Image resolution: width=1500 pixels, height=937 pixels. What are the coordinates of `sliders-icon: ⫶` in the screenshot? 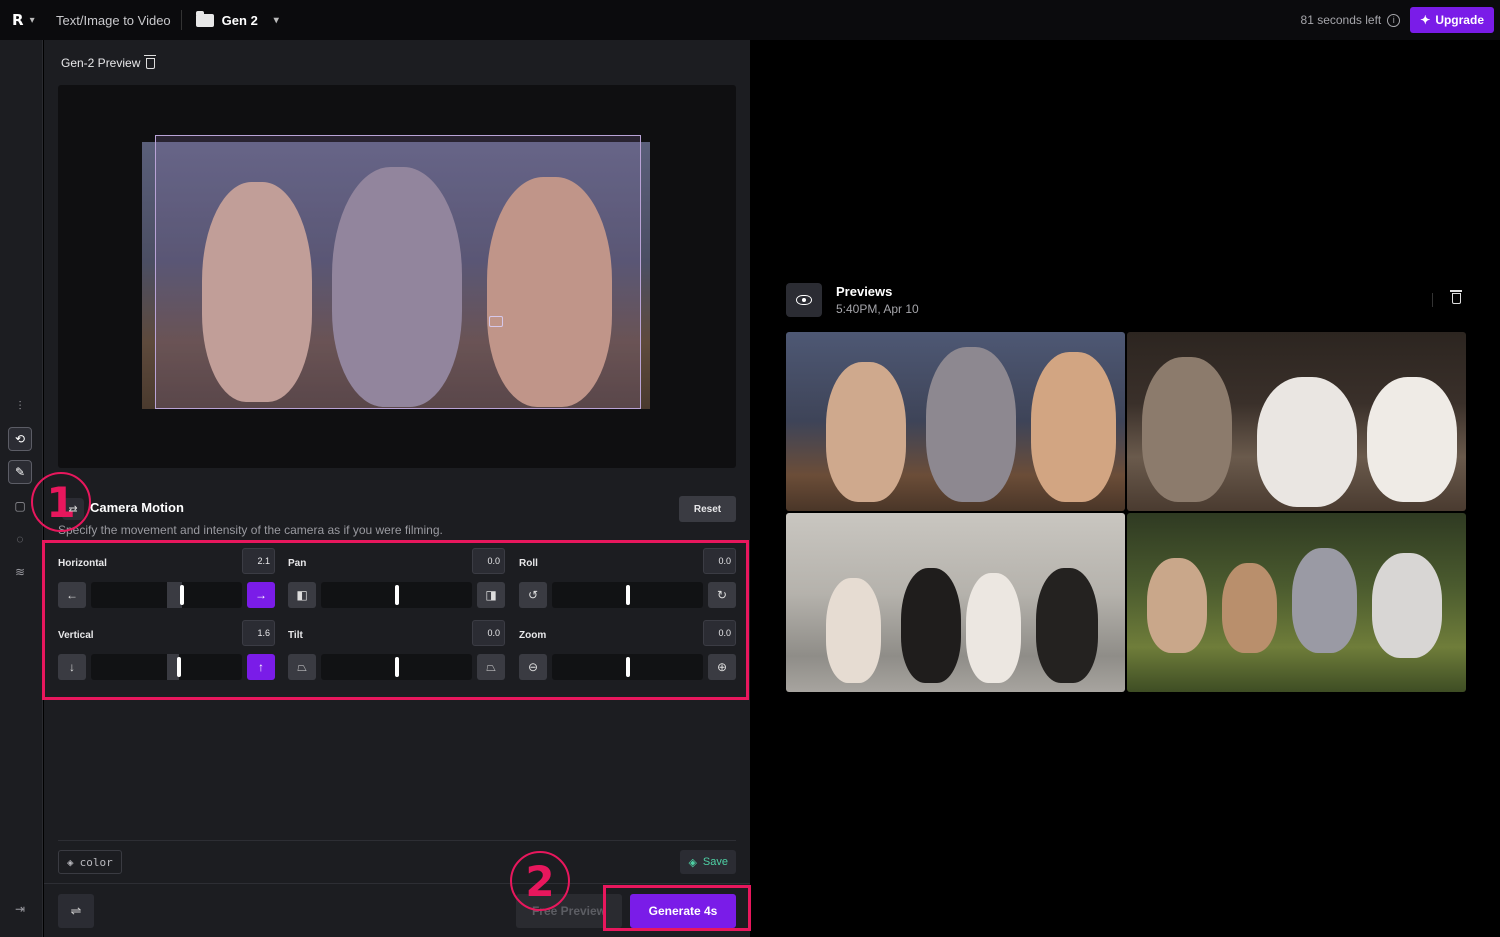 It's located at (20, 406).